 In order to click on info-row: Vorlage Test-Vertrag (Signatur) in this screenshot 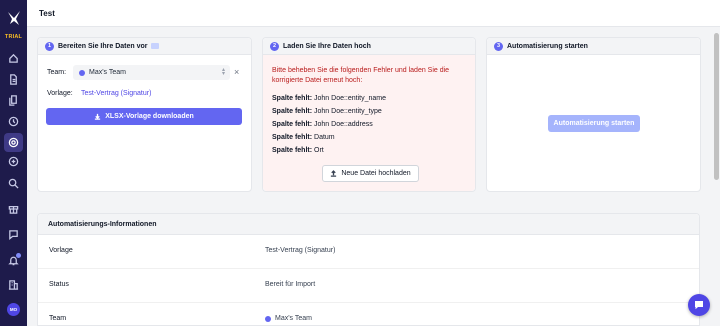, I will do `click(368, 252)`.